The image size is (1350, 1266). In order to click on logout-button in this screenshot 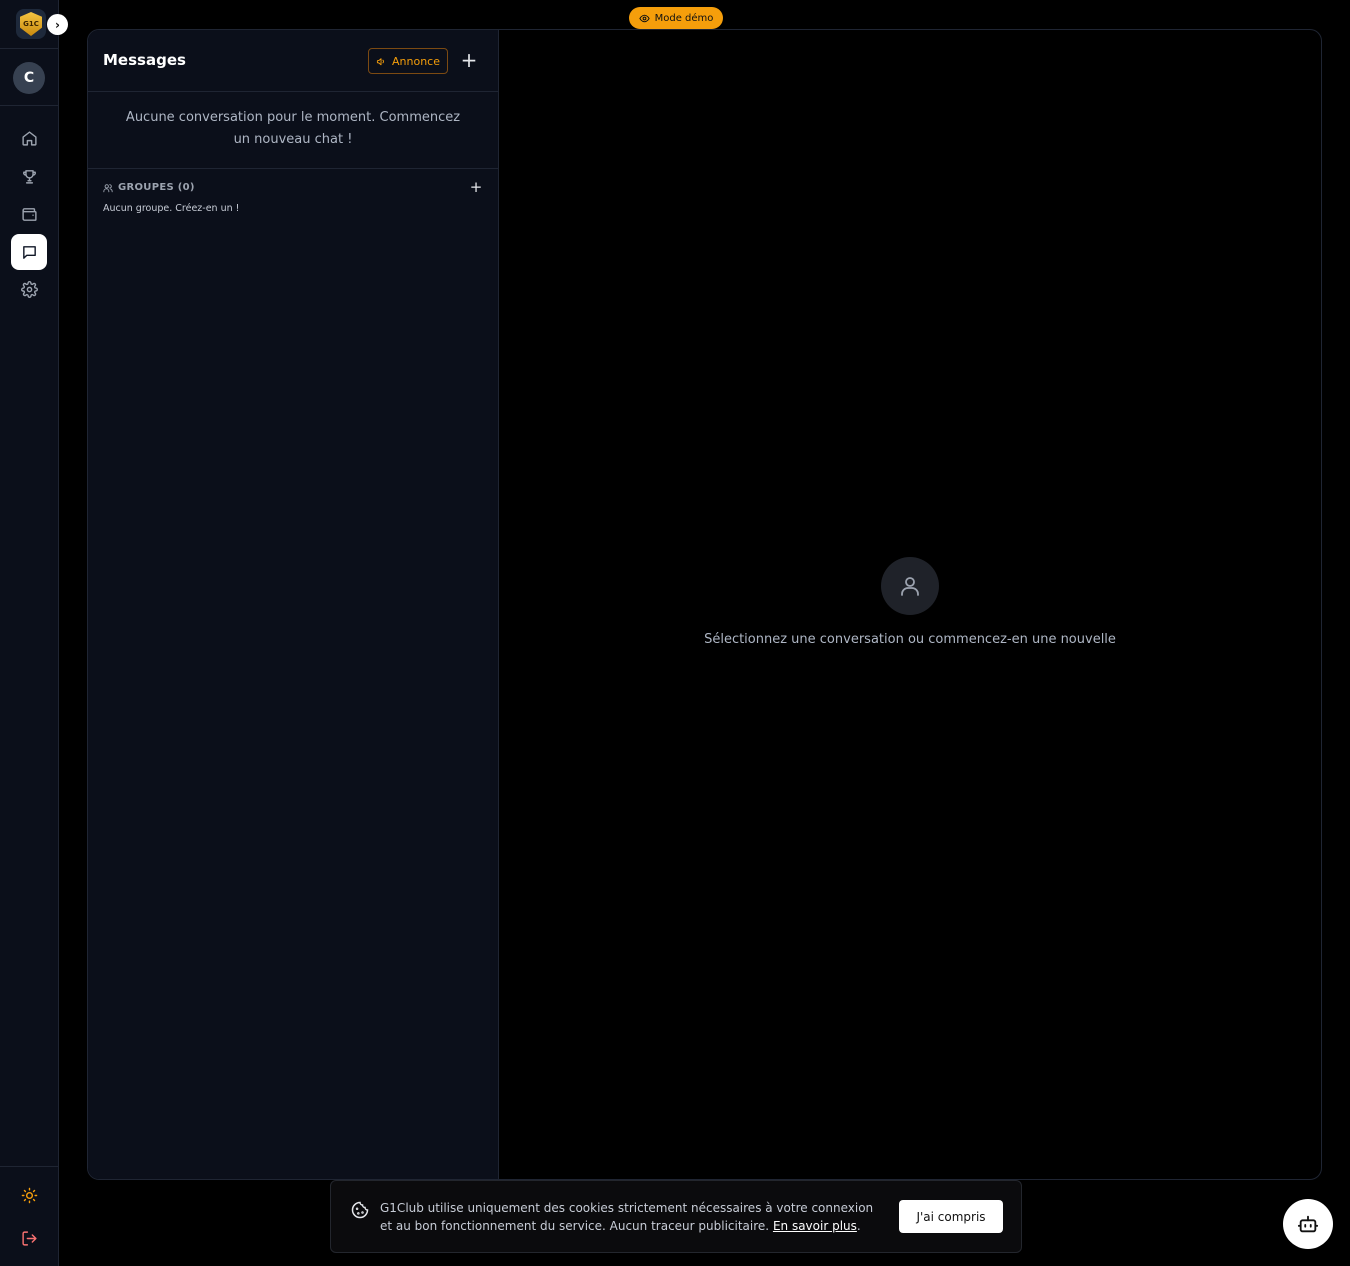, I will do `click(29, 1238)`.